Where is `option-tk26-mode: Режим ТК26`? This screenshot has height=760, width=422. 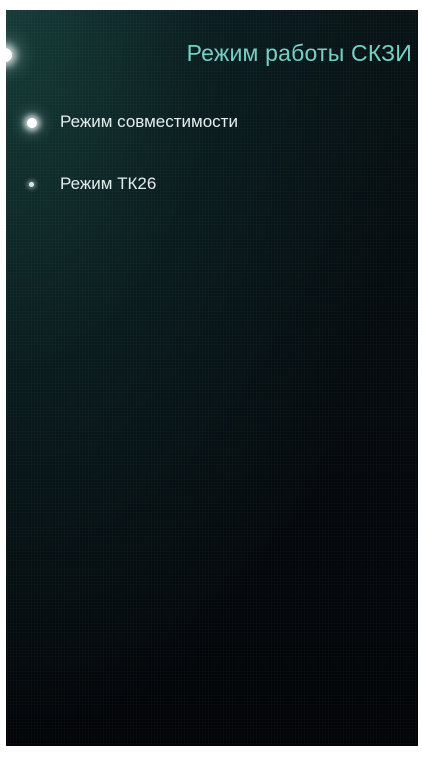
option-tk26-mode: Режим ТК26 is located at coordinates (212, 186).